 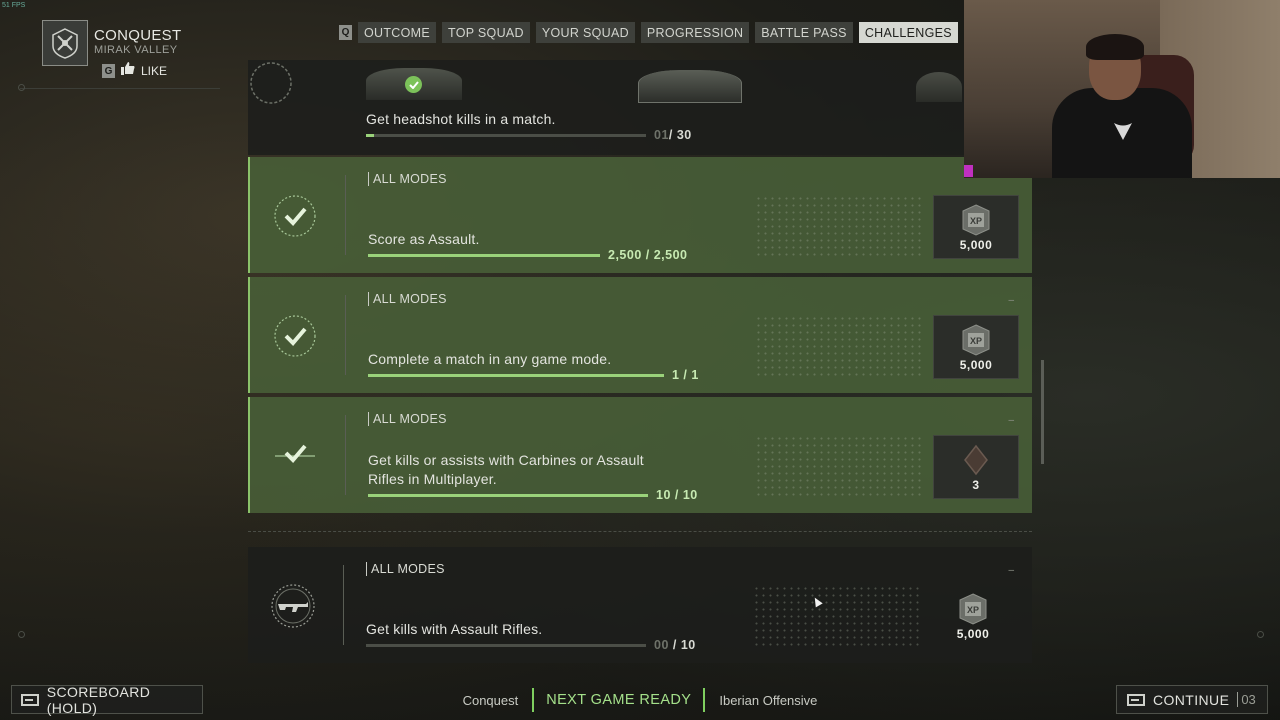 What do you see at coordinates (14, 5) in the screenshot?
I see `fps-counter: 51 FPS` at bounding box center [14, 5].